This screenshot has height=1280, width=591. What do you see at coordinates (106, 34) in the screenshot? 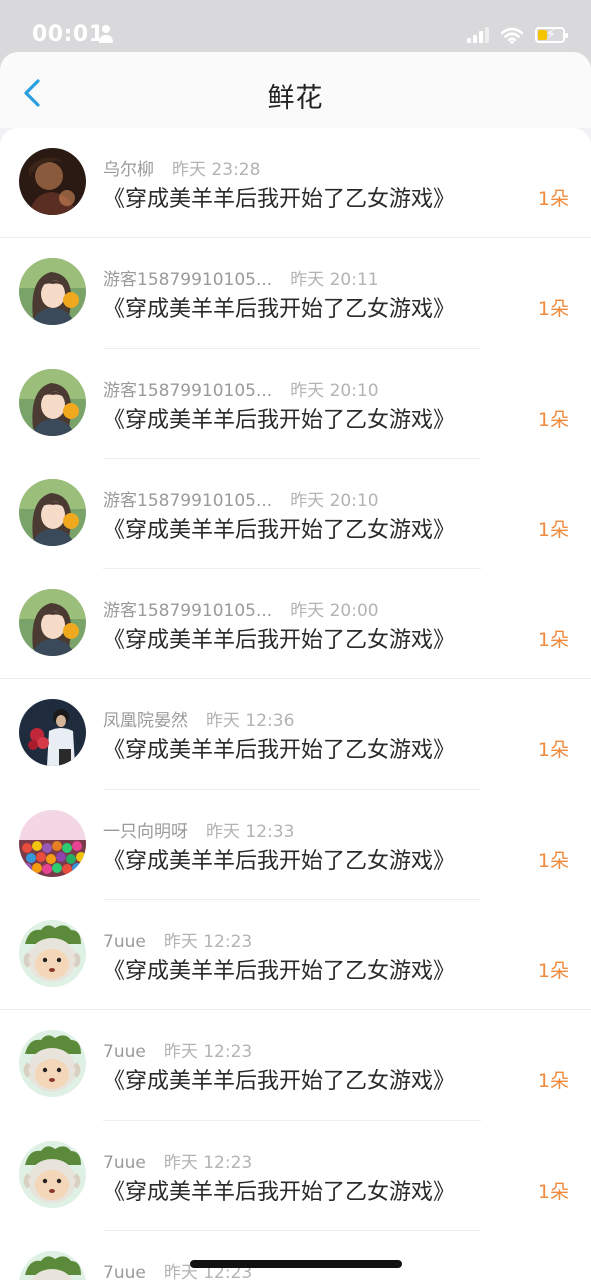
I see `person-icon` at bounding box center [106, 34].